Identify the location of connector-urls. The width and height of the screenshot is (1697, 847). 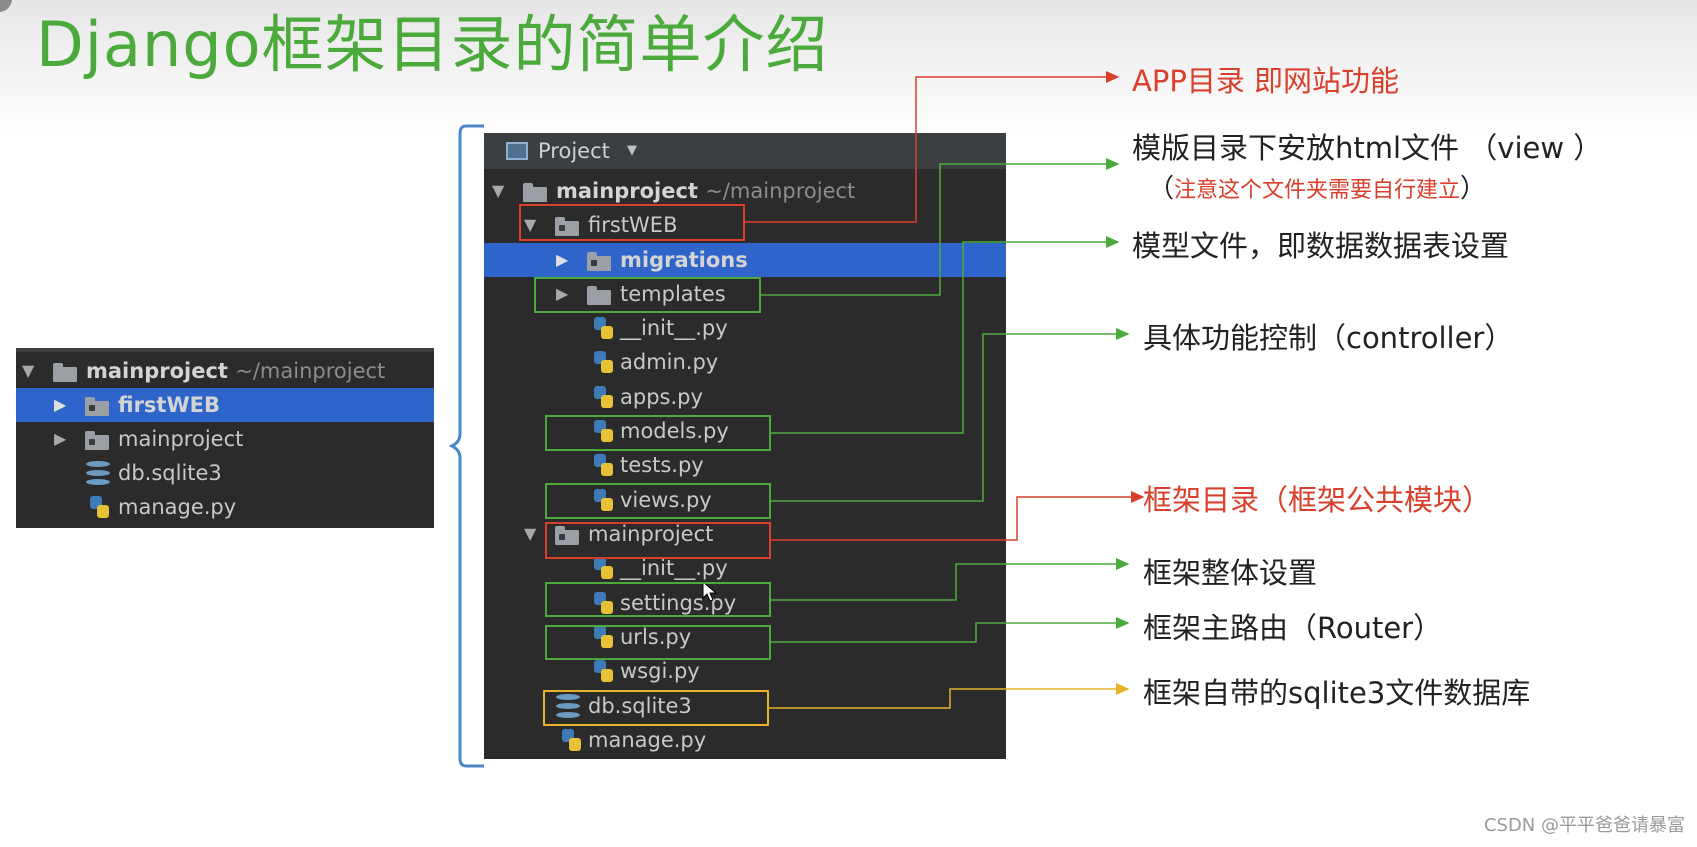
(950, 630).